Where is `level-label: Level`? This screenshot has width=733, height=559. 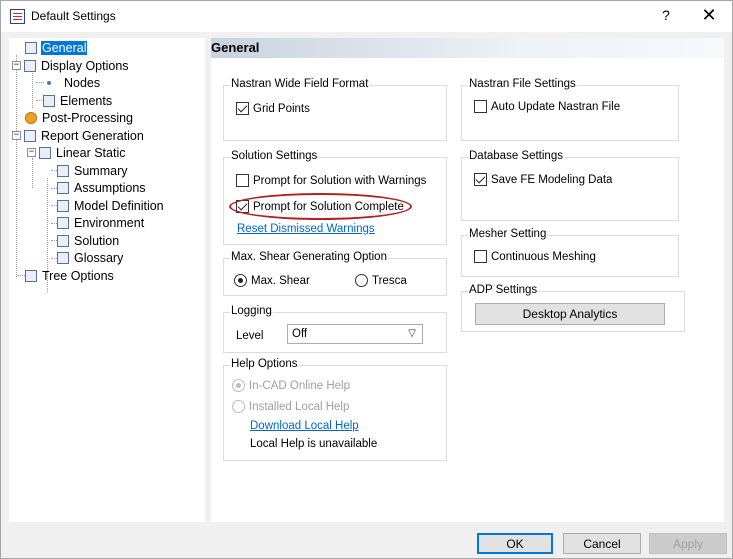 level-label: Level is located at coordinates (250, 336).